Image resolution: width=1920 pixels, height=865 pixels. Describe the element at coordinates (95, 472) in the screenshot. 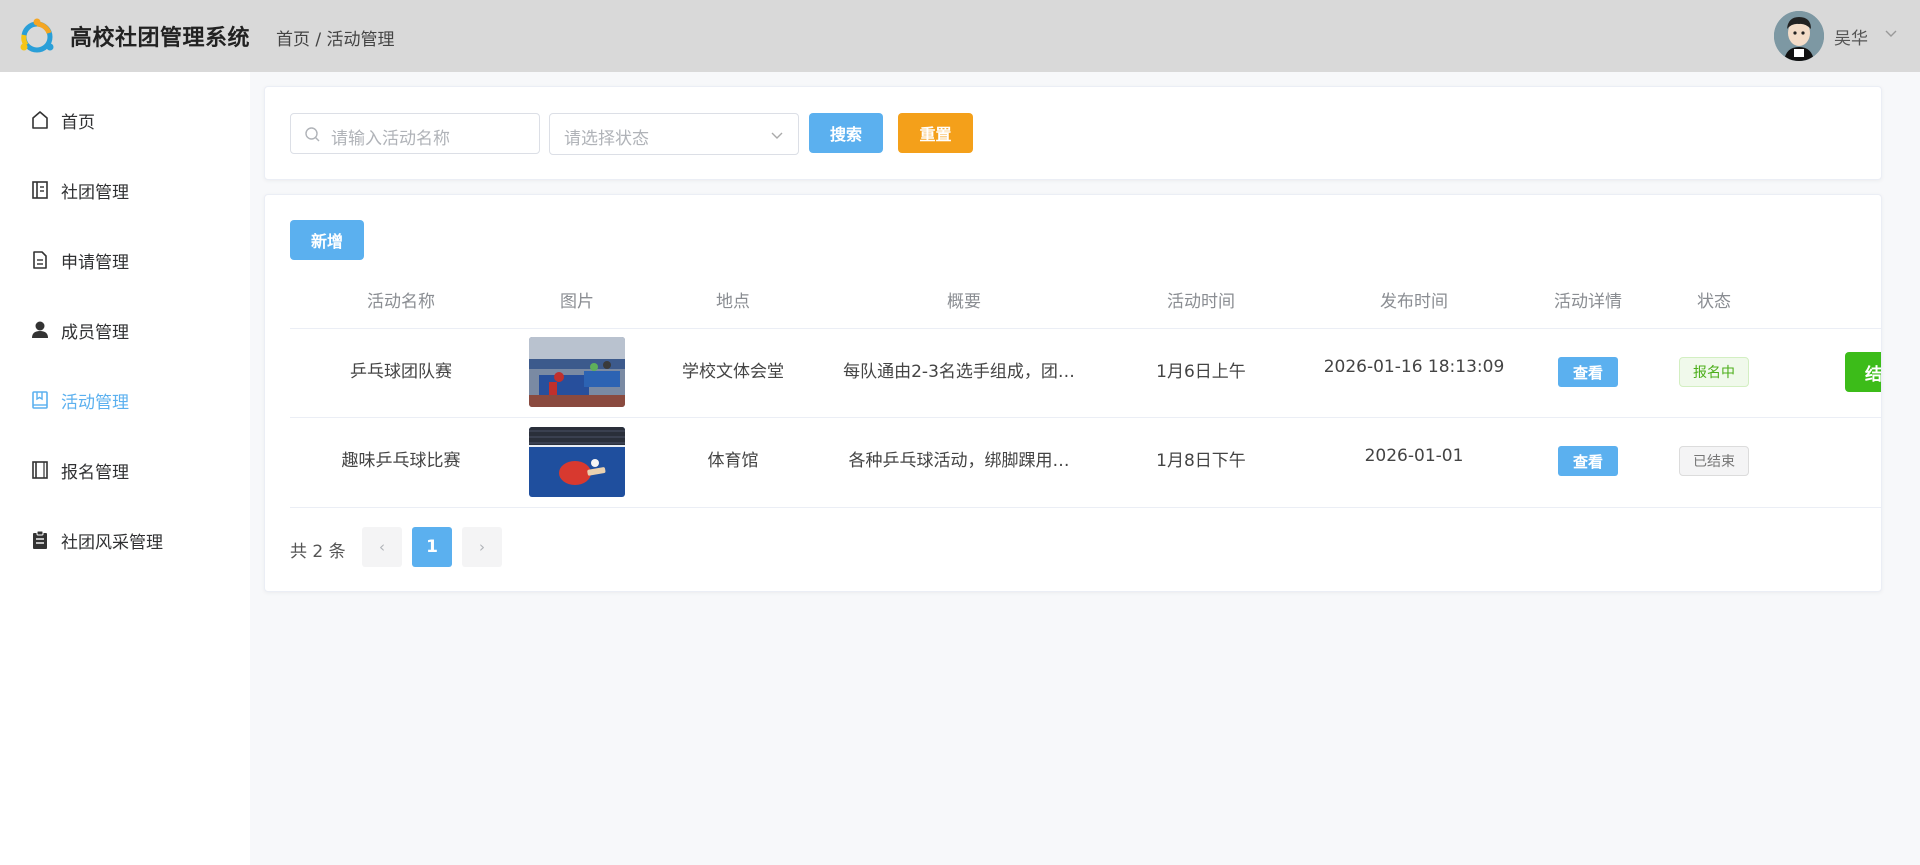

I see `sidebar-item-label: 报名管理` at that location.